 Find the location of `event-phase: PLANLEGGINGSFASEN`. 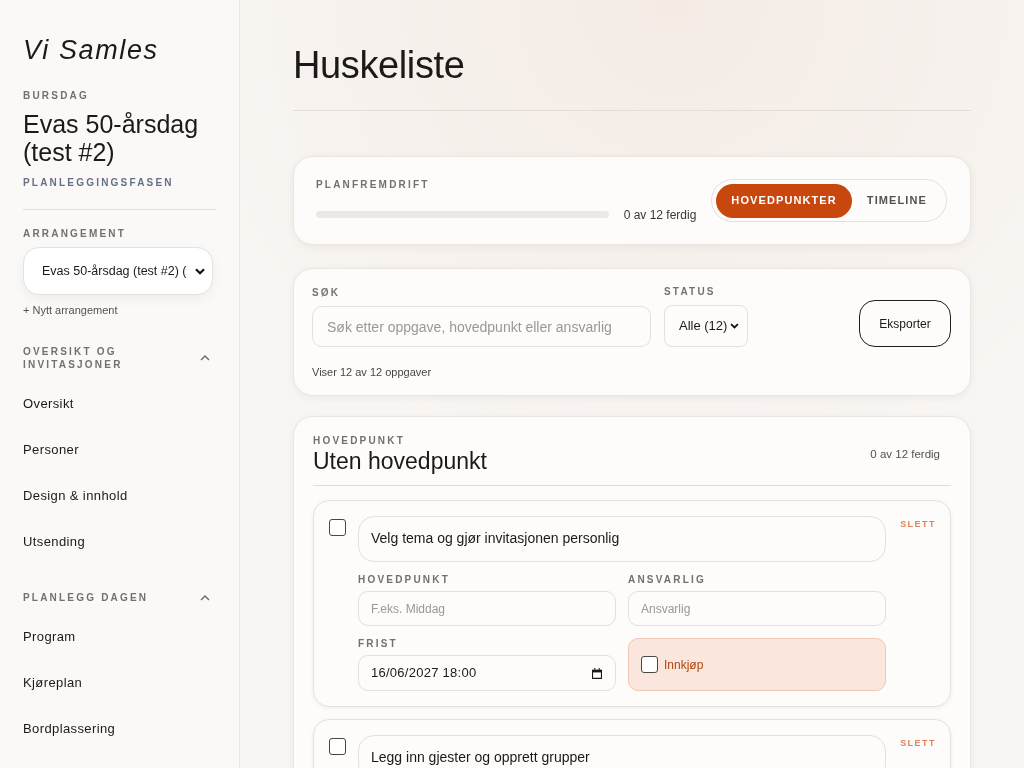

event-phase: PLANLEGGINGSFASEN is located at coordinates (99, 183).